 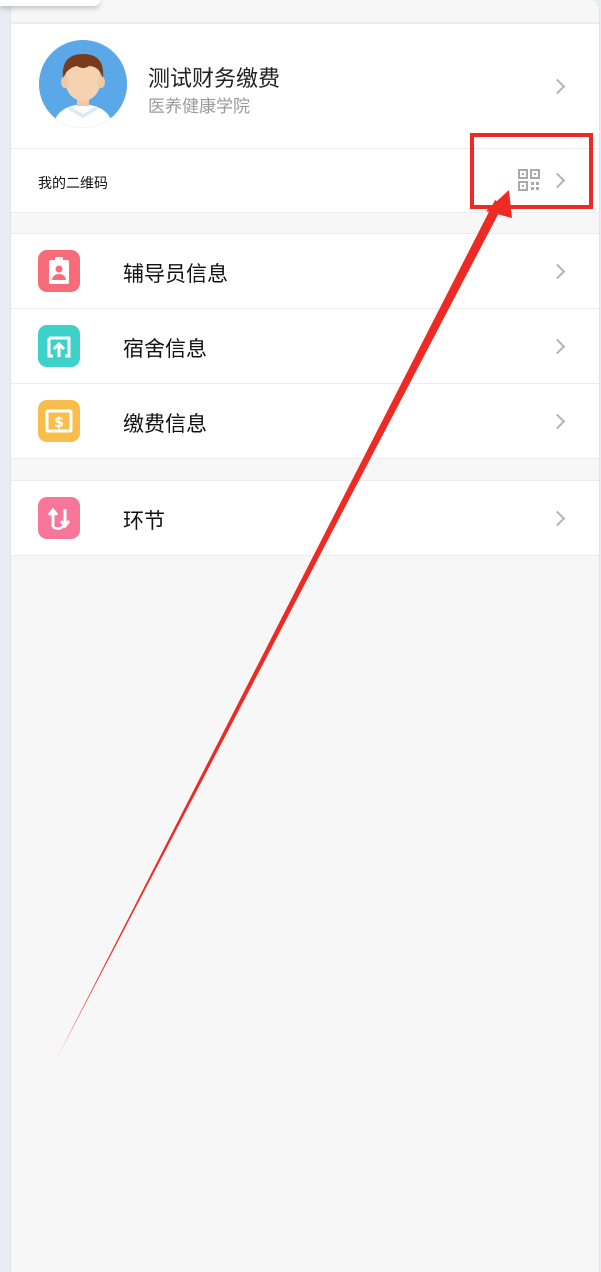 I want to click on profile-header: 测试财务缴费 医养健康学院, so click(x=305, y=86).